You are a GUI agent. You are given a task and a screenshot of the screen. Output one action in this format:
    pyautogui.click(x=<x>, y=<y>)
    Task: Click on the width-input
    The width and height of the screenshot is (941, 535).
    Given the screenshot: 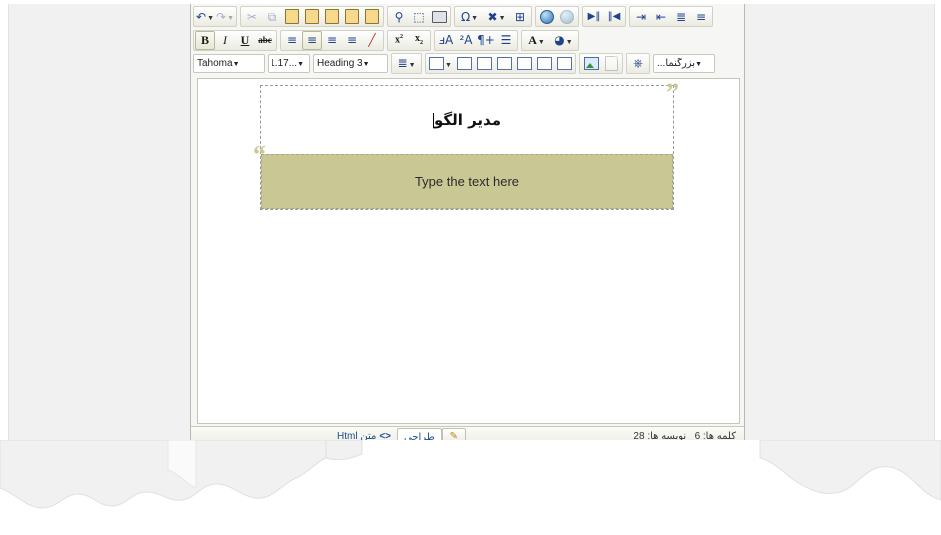 What is the action you would take?
    pyautogui.click(x=716, y=463)
    